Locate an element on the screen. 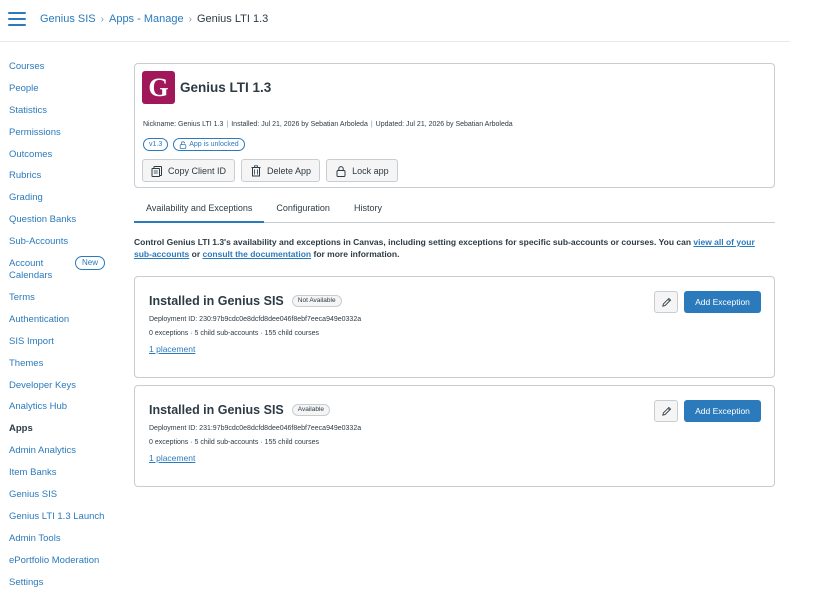 Image resolution: width=840 pixels, height=594 pixels. nav-item-sub-accounts: Sub-Accounts is located at coordinates (66, 245).